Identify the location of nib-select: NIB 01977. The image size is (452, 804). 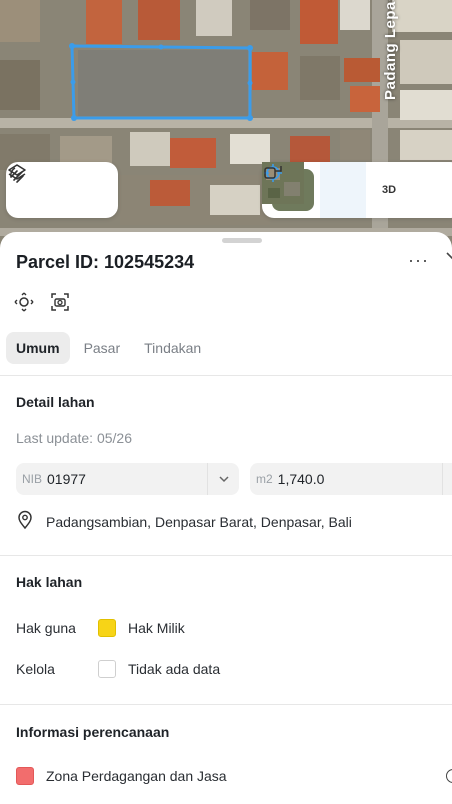
(127, 479).